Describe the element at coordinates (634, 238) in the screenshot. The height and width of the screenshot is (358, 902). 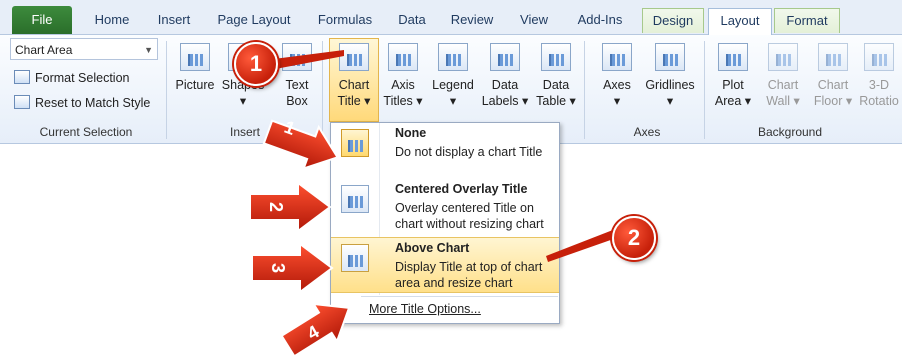
I see `callout-2-badge: 2` at that location.